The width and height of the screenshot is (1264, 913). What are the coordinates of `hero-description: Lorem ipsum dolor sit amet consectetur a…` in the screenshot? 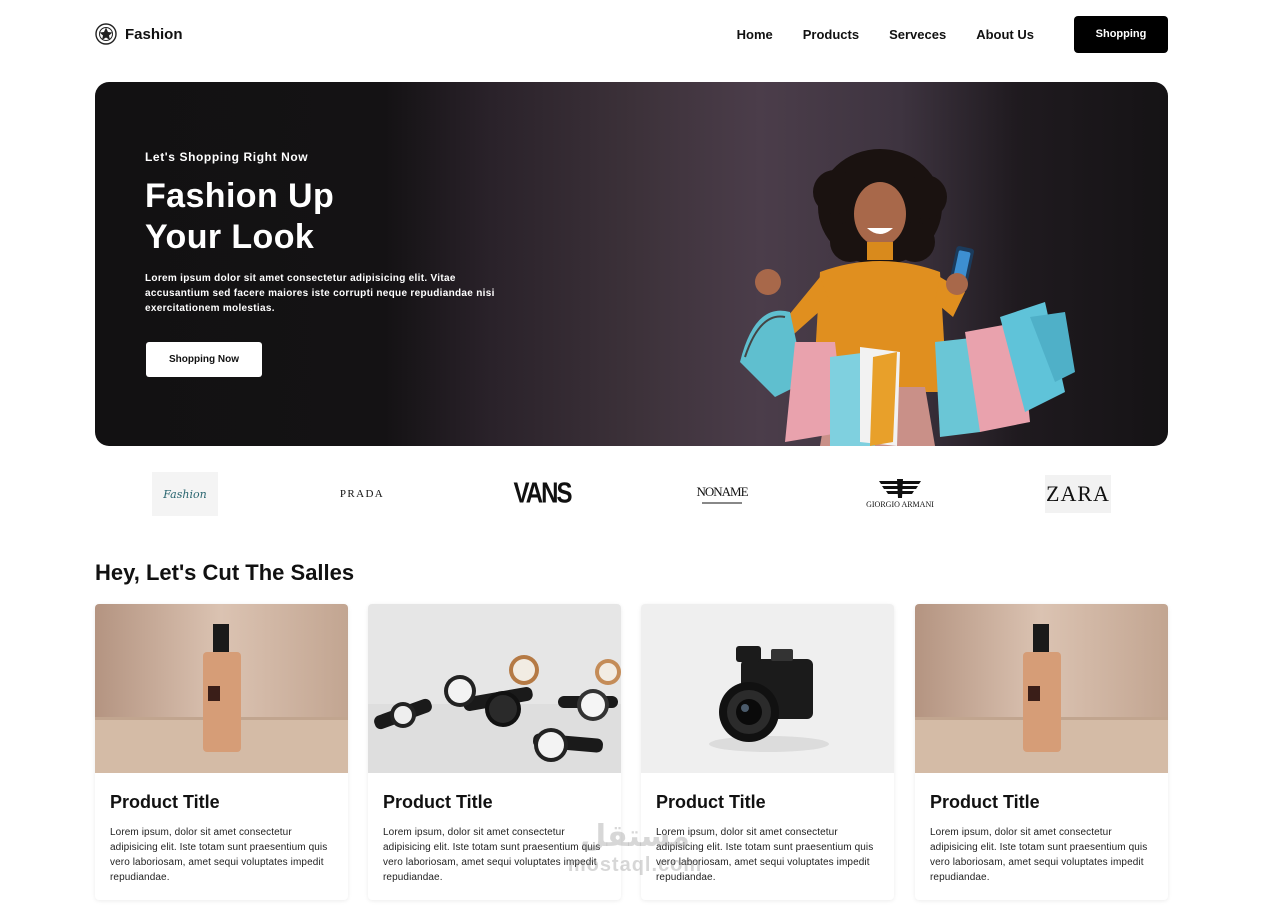 It's located at (320, 293).